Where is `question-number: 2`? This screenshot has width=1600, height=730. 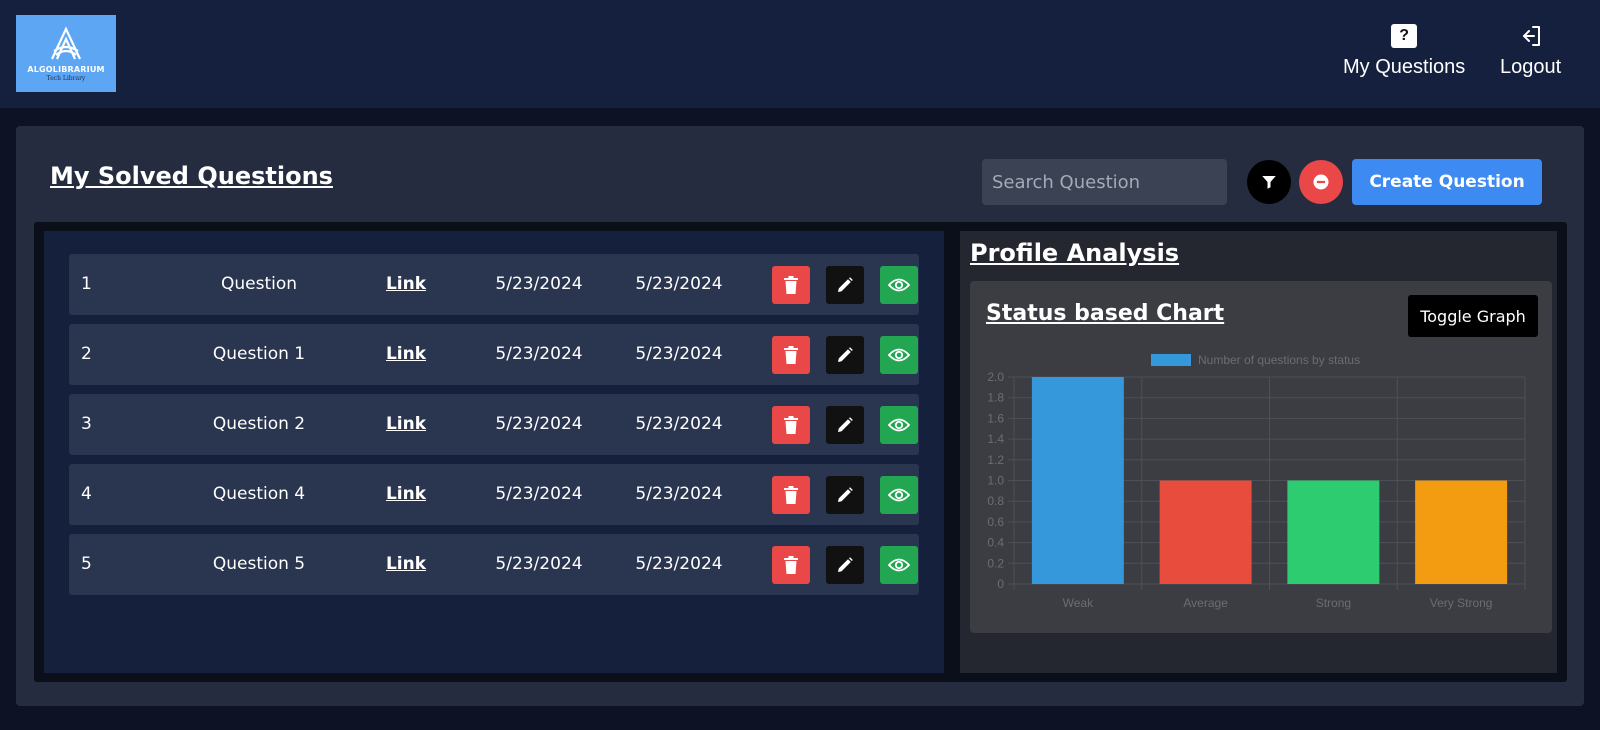 question-number: 2 is located at coordinates (86, 354).